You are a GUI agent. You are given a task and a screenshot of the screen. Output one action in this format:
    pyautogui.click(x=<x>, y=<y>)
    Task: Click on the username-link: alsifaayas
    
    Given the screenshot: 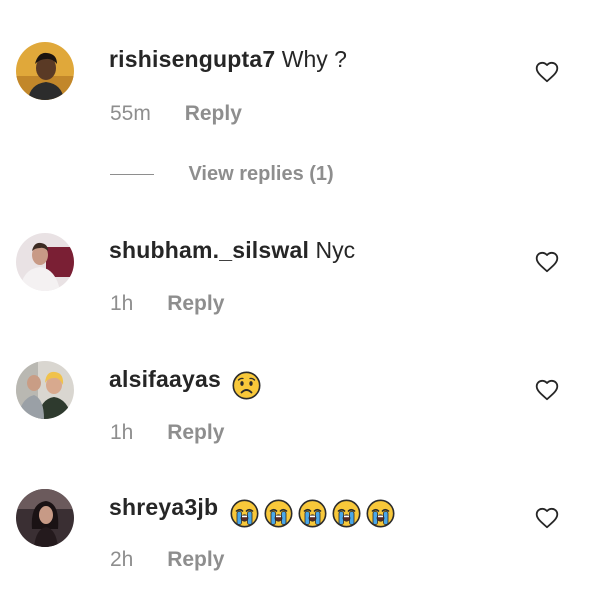 What is the action you would take?
    pyautogui.click(x=165, y=379)
    